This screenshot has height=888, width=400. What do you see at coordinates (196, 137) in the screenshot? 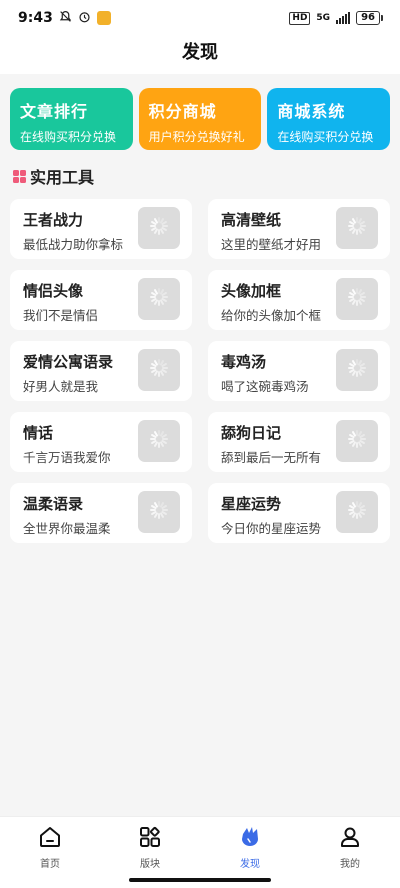
I see `banner-subtitle: 用户积分兑换好礼` at bounding box center [196, 137].